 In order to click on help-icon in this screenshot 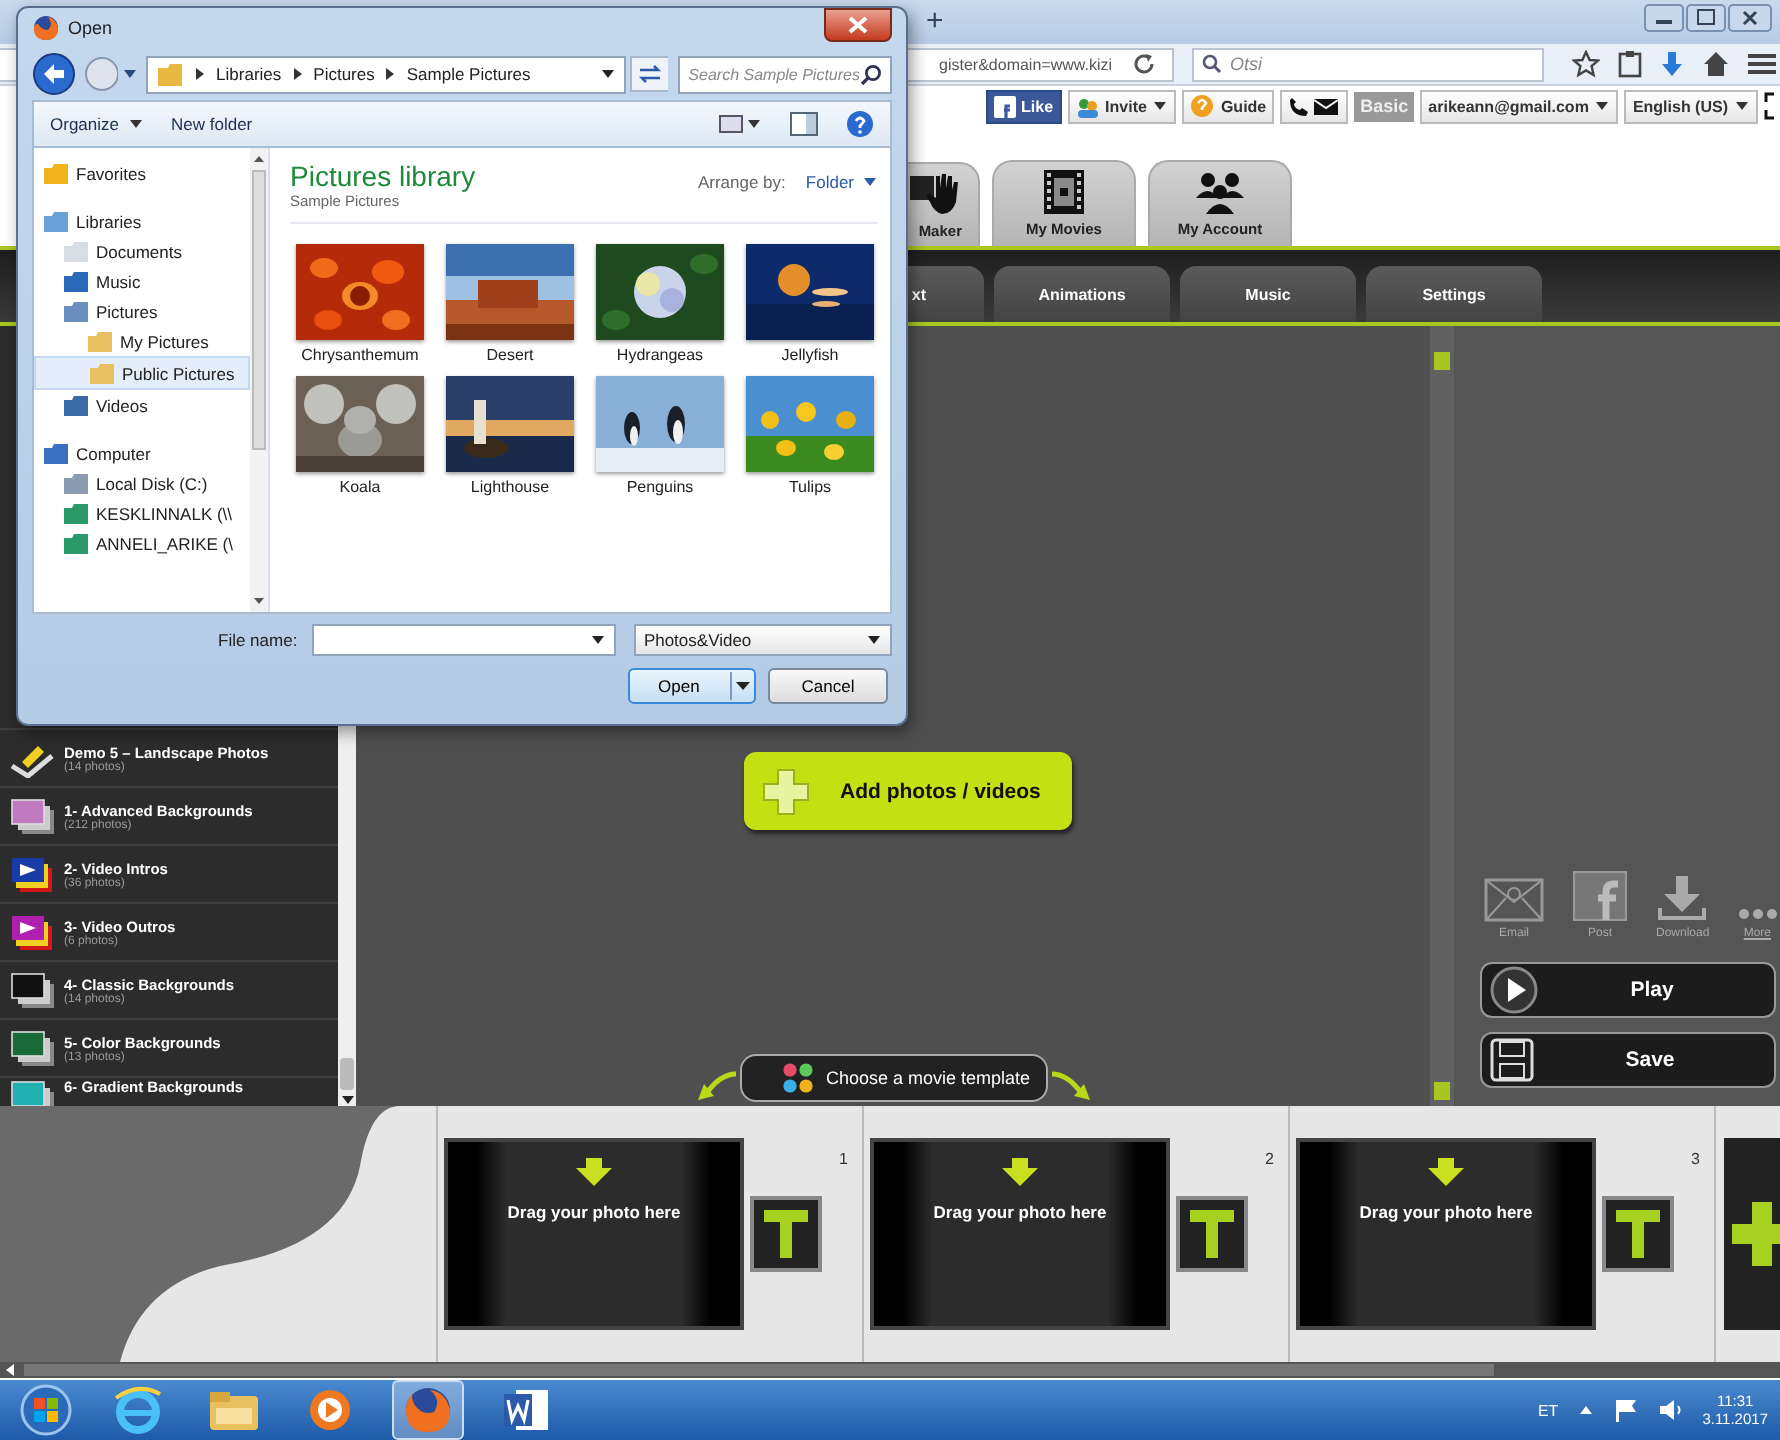, I will do `click(860, 124)`.